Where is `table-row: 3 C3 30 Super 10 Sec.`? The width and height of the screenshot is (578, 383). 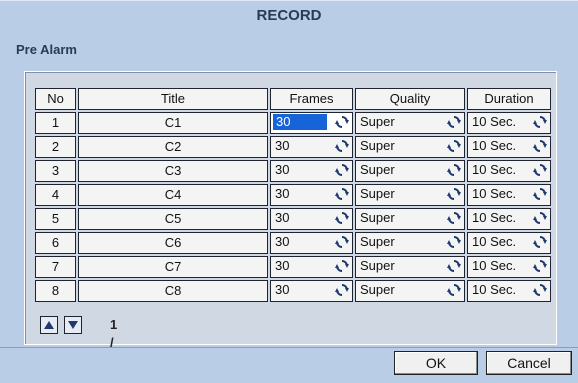
table-row: 3 C3 30 Super 10 Sec. is located at coordinates (293, 171).